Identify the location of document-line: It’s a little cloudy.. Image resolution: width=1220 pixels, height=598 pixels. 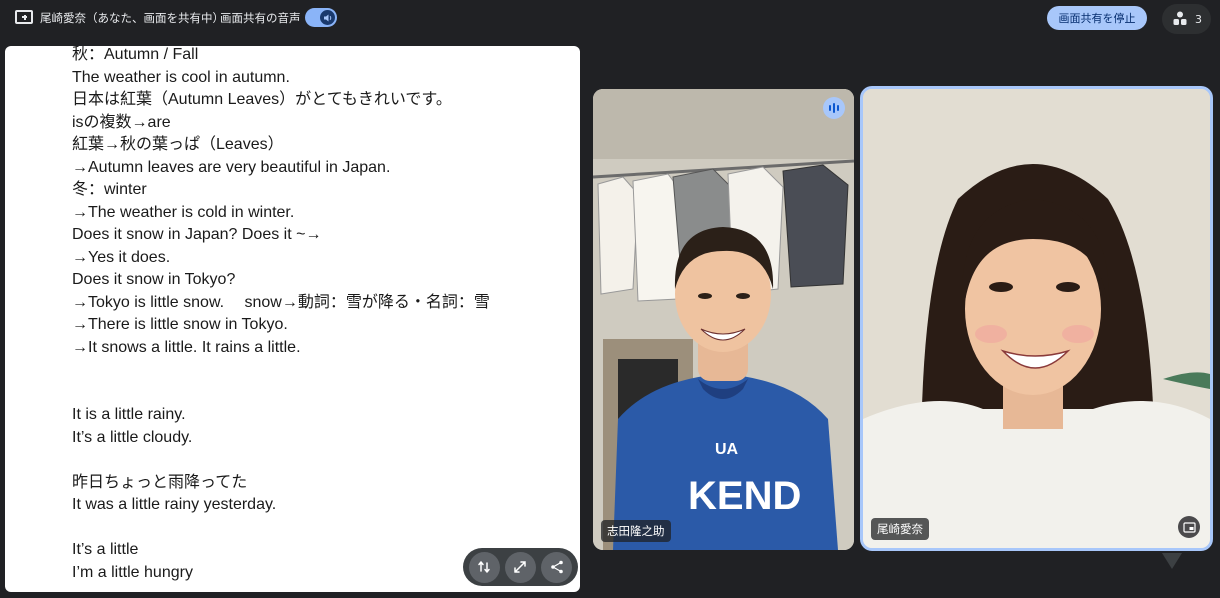
(132, 437).